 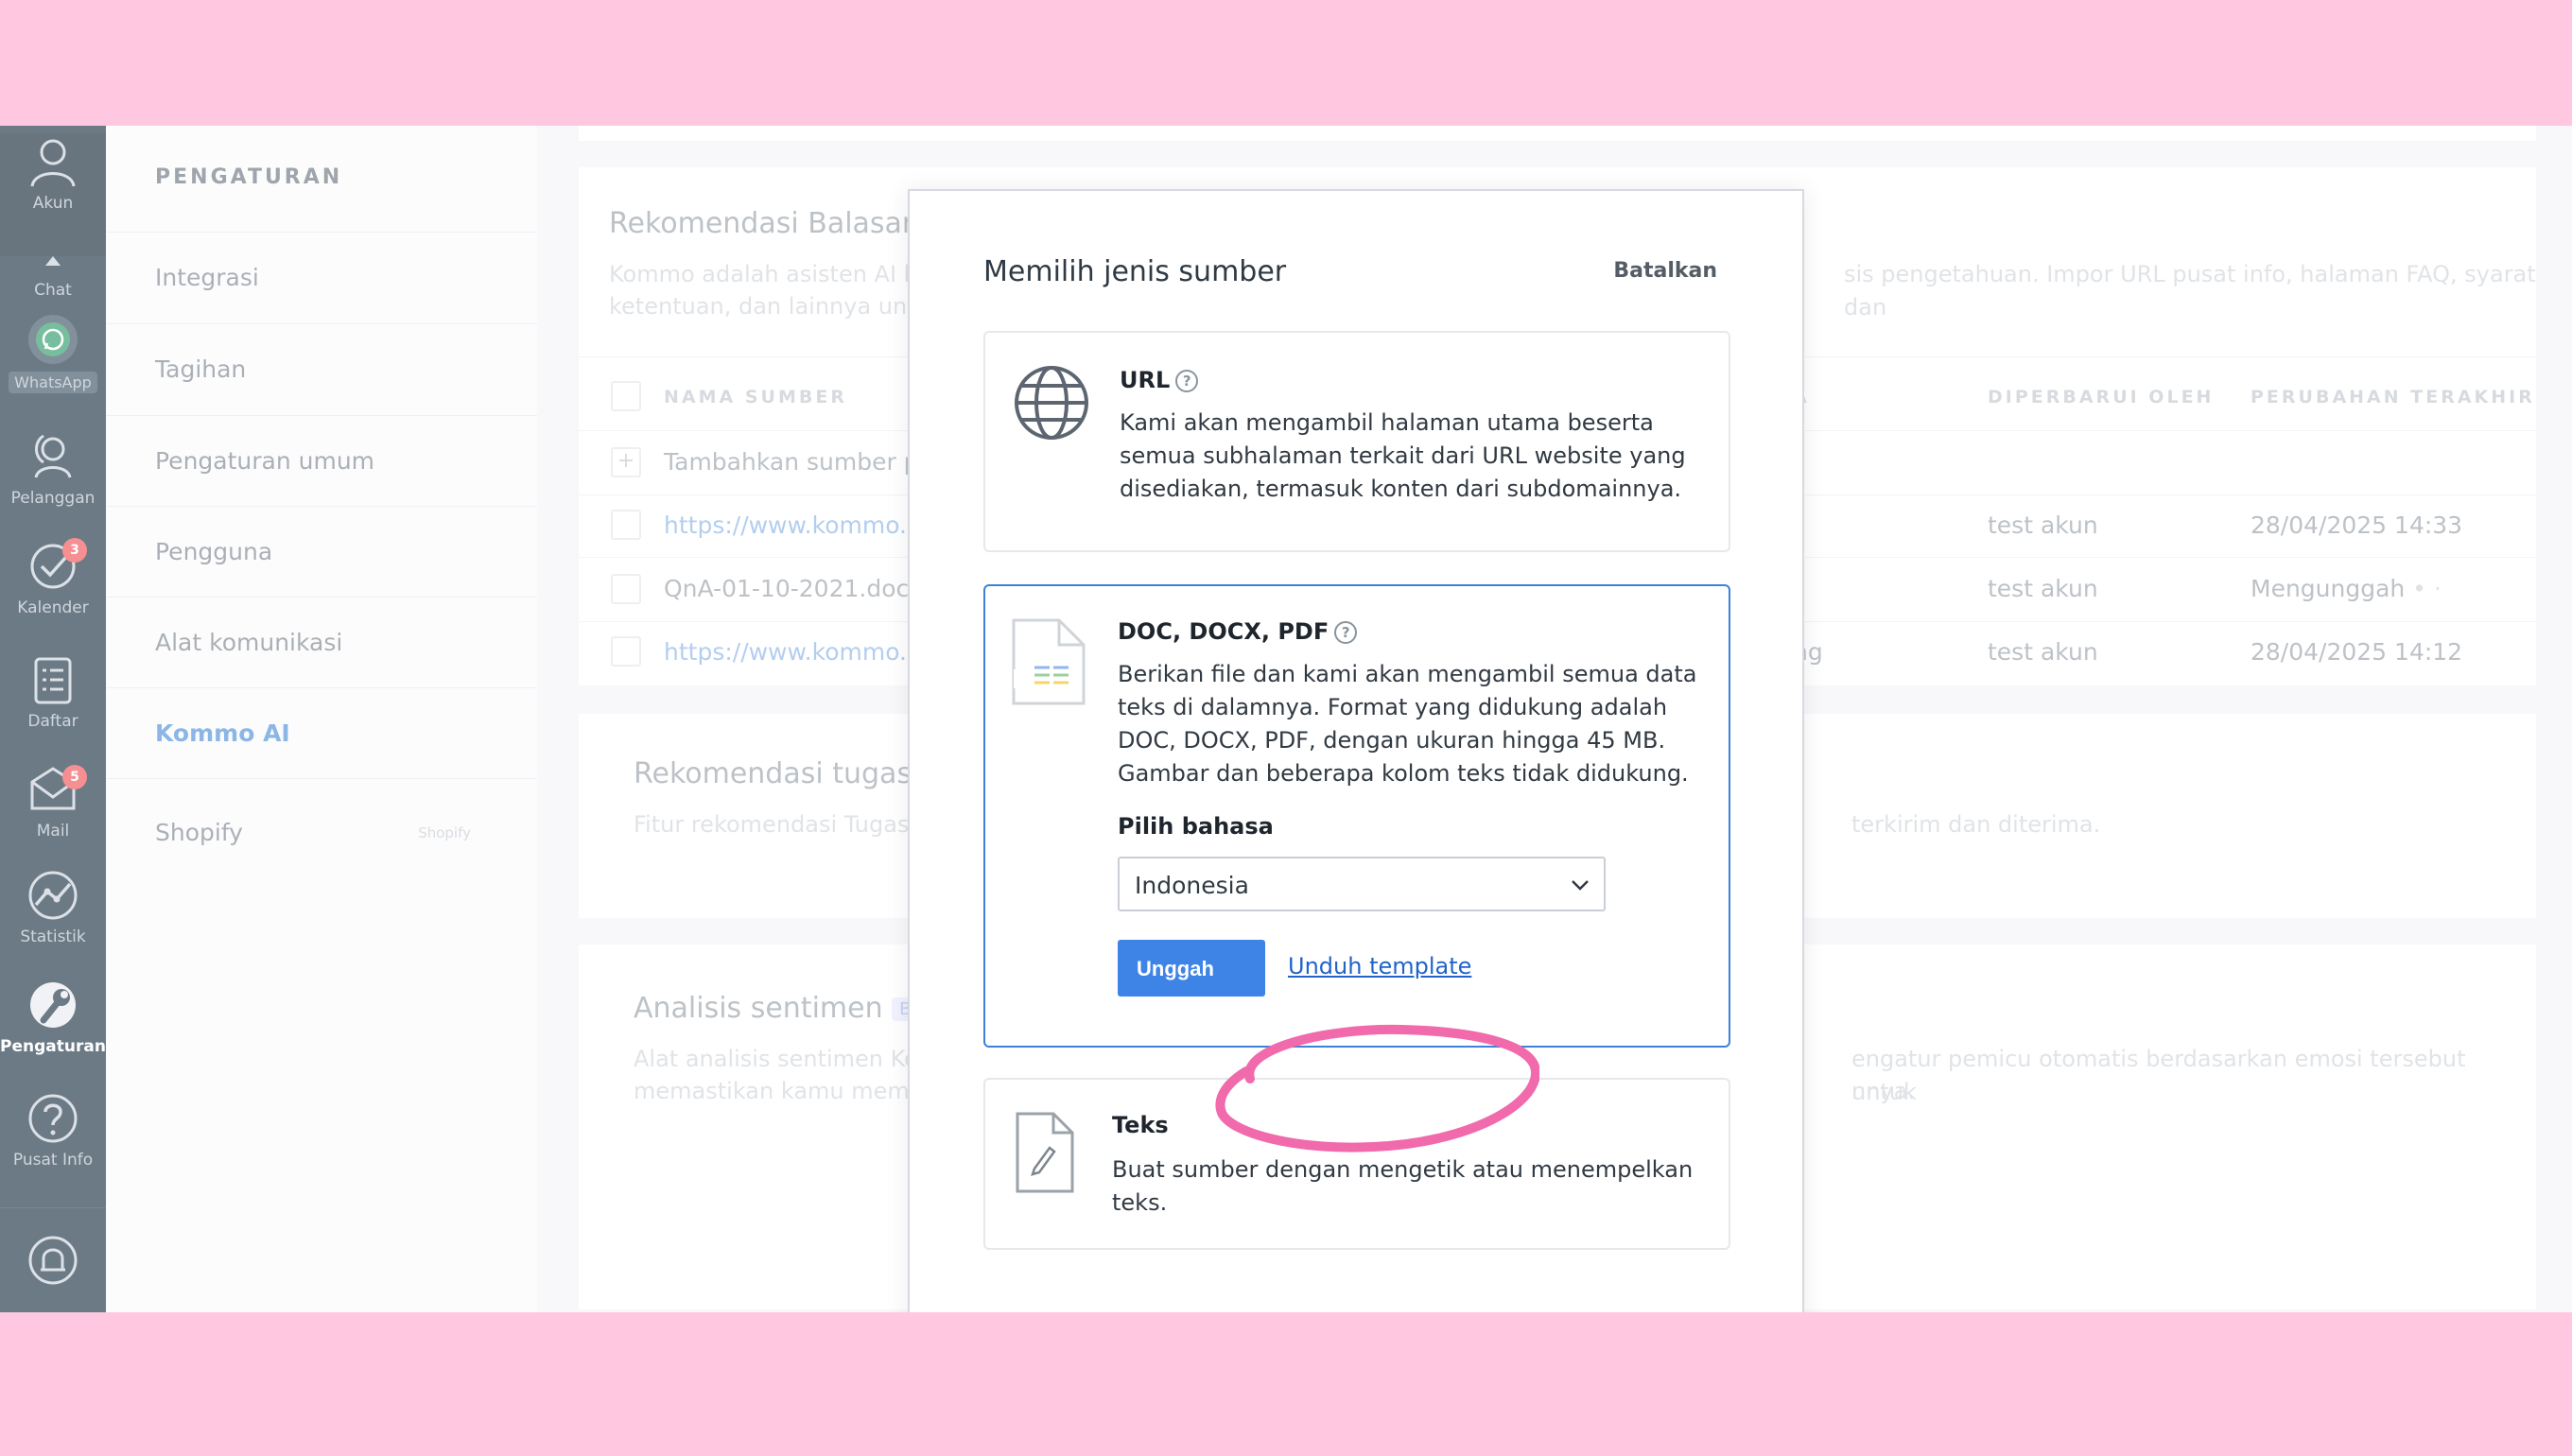 I want to click on option-title: URL?, so click(x=1159, y=380).